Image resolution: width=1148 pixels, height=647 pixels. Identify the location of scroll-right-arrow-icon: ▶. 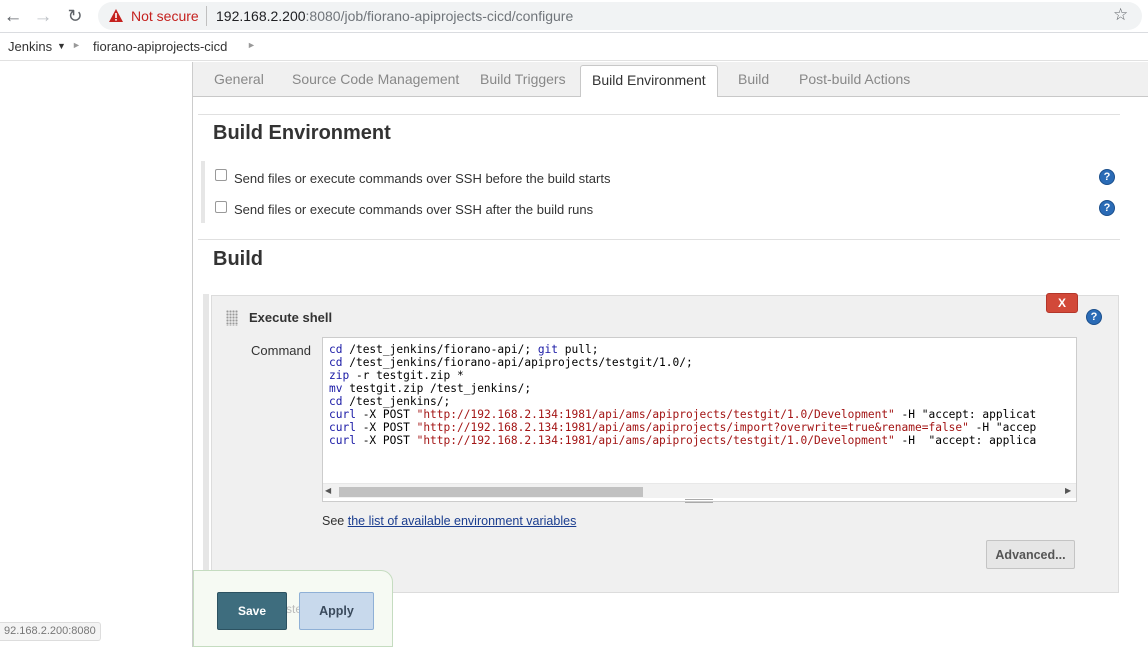
(1068, 490).